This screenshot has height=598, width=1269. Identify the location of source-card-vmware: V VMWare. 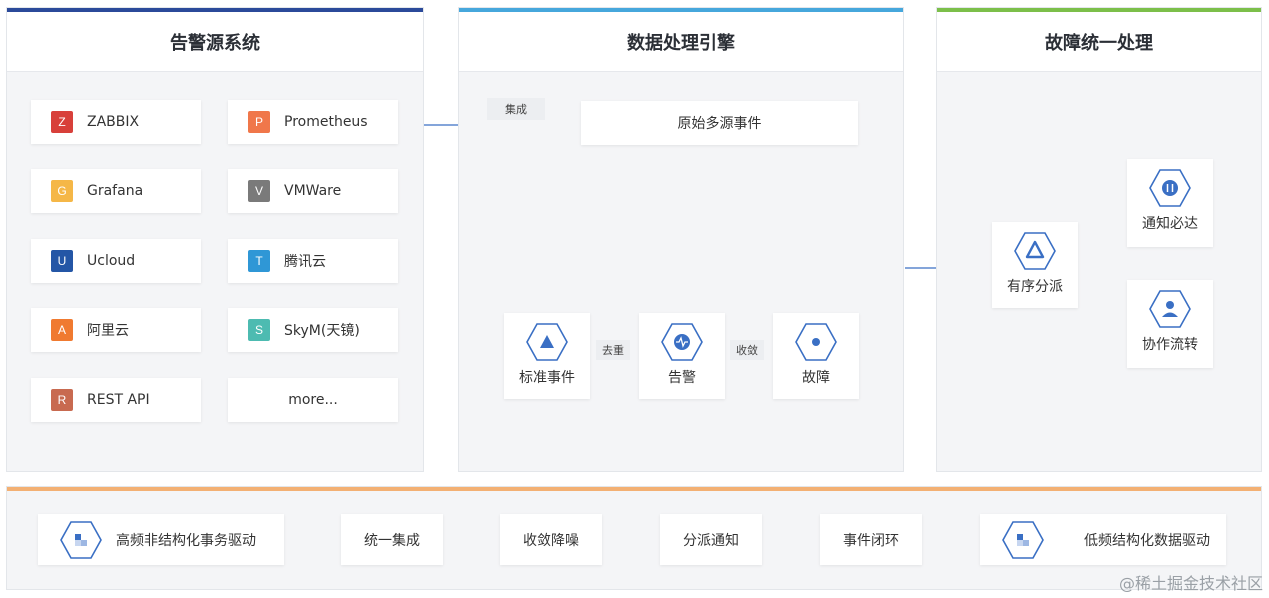
(313, 191).